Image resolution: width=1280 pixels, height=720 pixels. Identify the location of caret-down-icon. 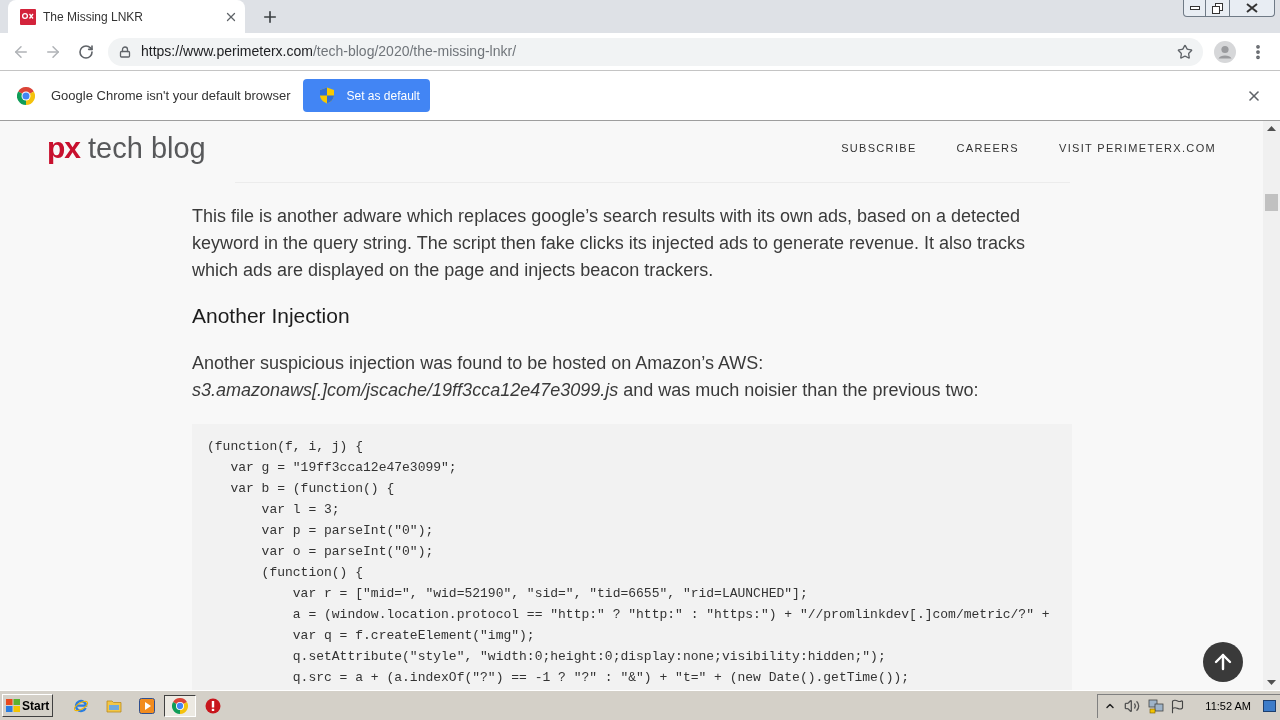
(1271, 682).